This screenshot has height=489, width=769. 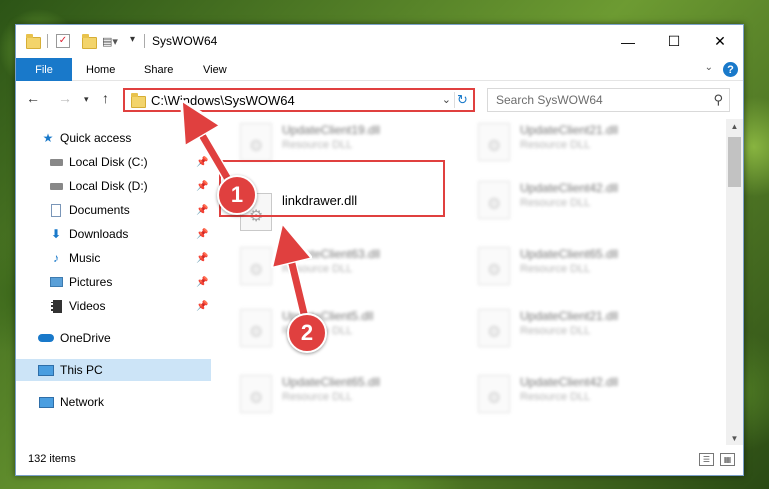 What do you see at coordinates (569, 316) in the screenshot?
I see `file-name: UpdateClient21.dll` at bounding box center [569, 316].